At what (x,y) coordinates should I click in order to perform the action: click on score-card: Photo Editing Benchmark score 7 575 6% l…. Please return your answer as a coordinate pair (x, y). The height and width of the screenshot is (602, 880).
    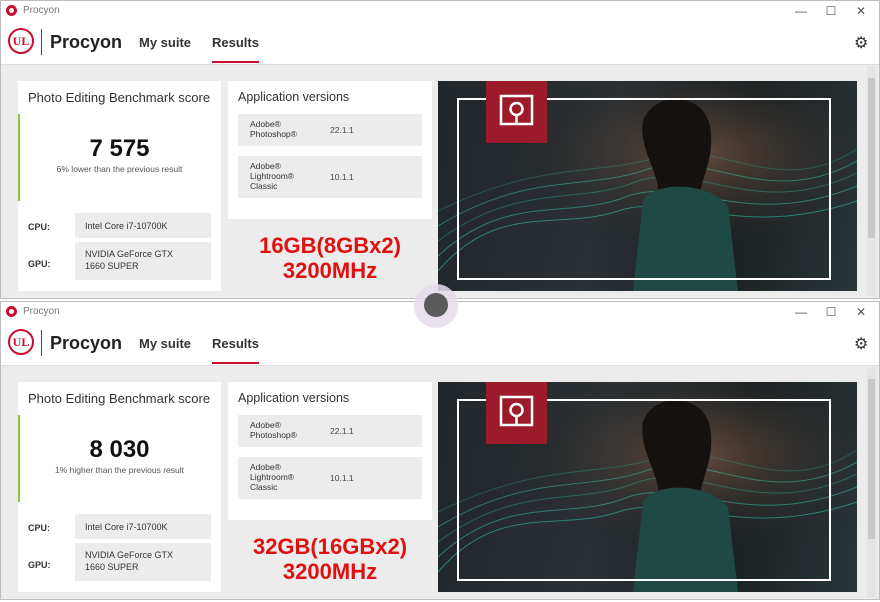
    Looking at the image, I should click on (119, 186).